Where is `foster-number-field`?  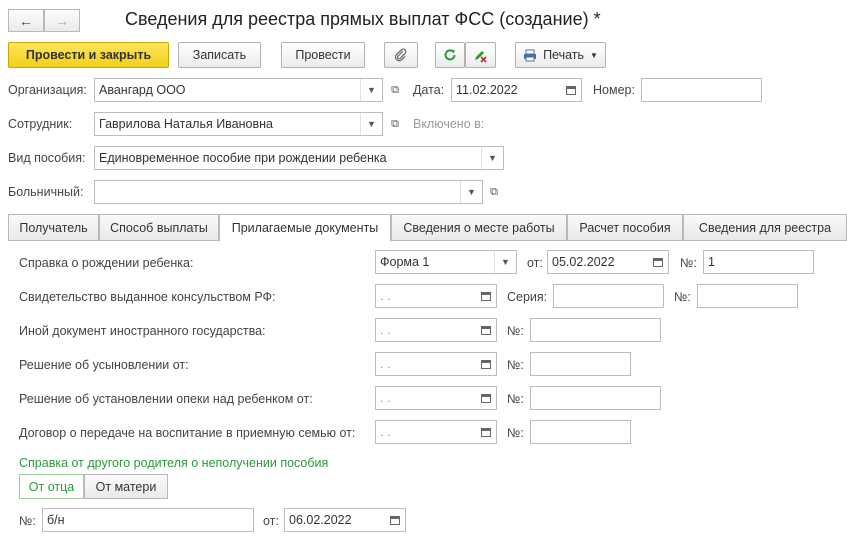
foster-number-field is located at coordinates (580, 432).